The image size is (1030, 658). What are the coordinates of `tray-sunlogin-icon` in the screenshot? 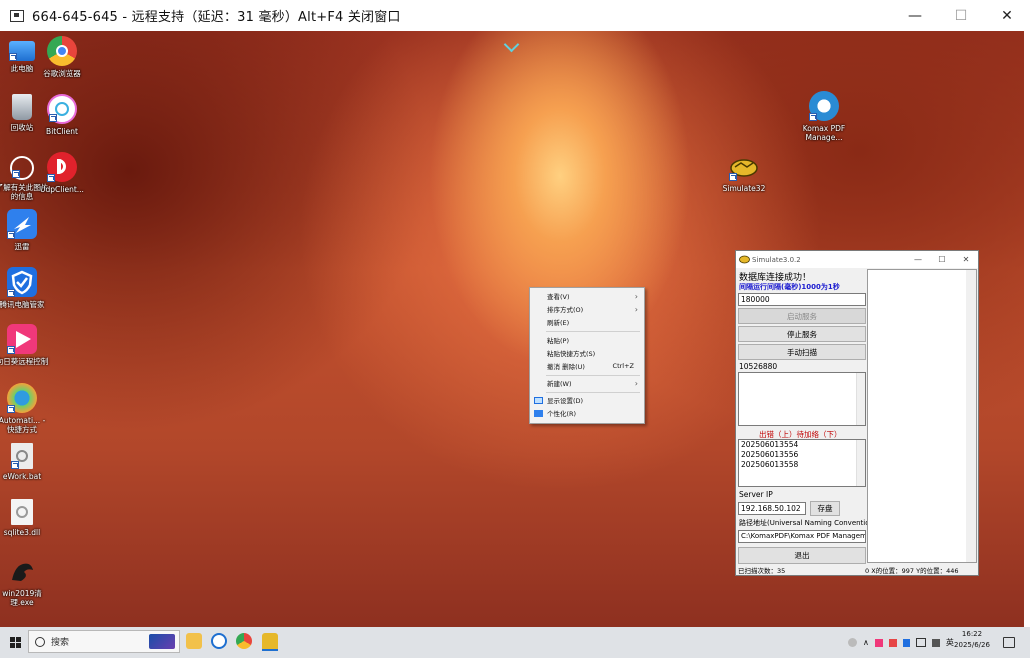 It's located at (878, 642).